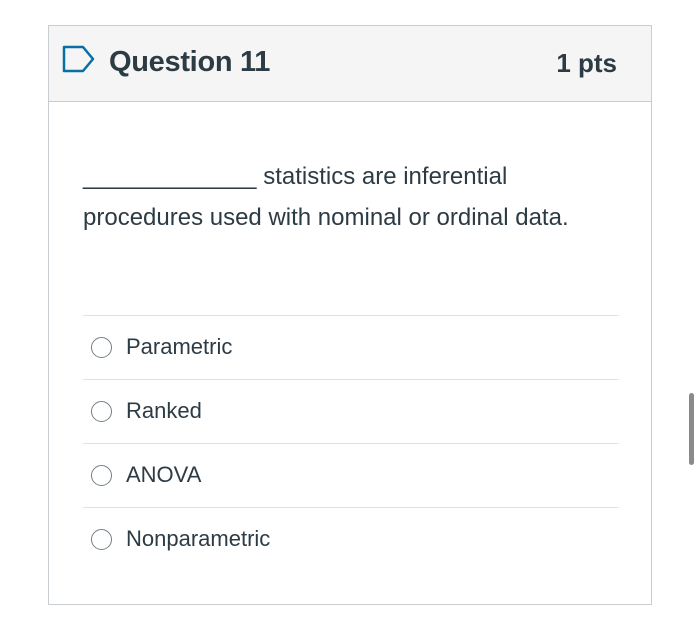  Describe the element at coordinates (351, 539) in the screenshot. I see `answer-option-nonparametric: Nonparametric` at that location.